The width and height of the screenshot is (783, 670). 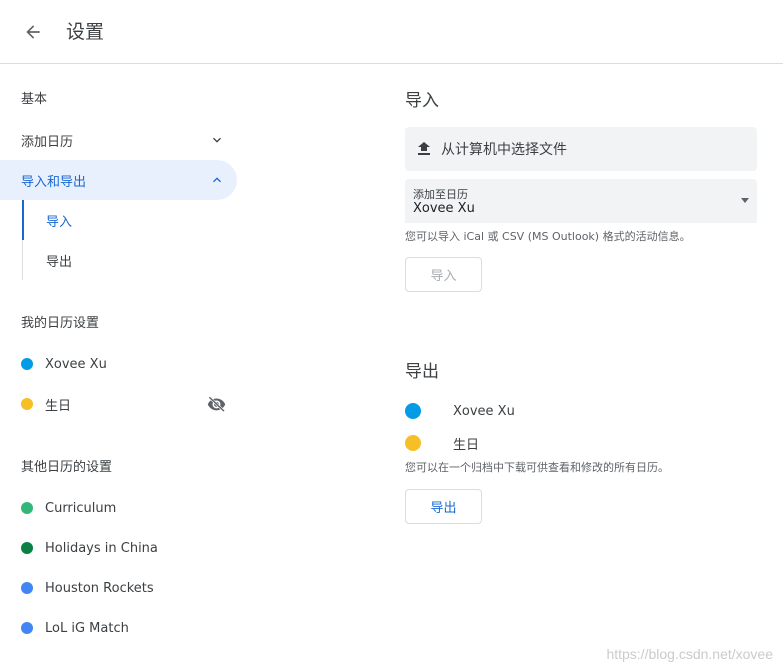 I want to click on import-hint: 您可以导入 iCal 或 CSV (MS Outlook) 格式的活动信息。, so click(x=548, y=236).